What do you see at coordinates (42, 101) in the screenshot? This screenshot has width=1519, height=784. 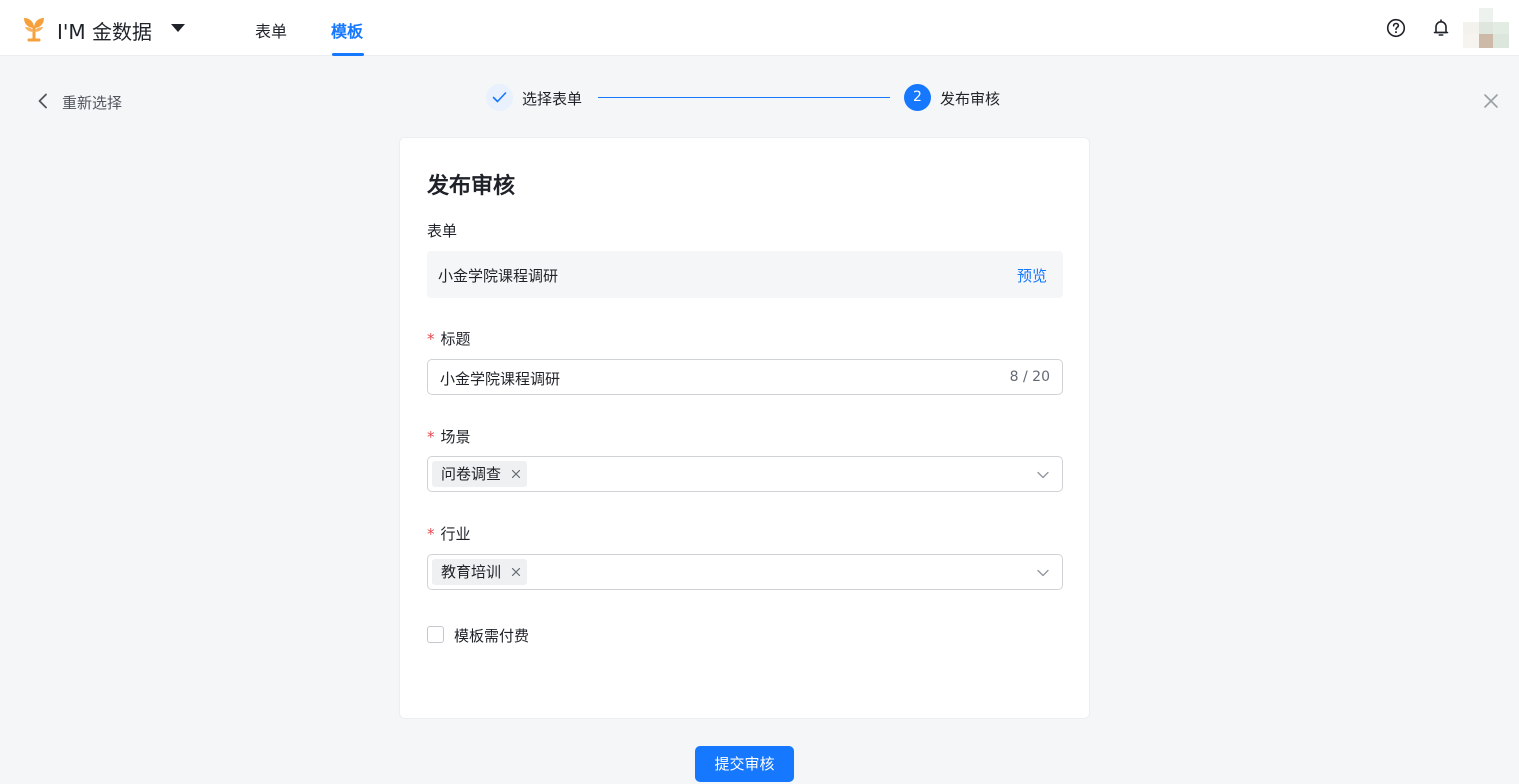 I see `chevron-left-icon` at bounding box center [42, 101].